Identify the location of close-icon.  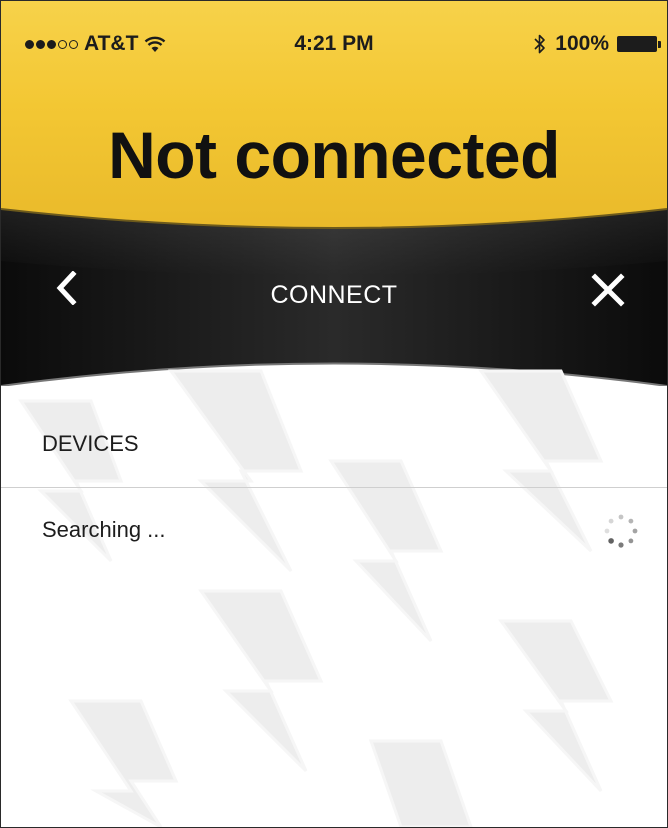
(608, 290).